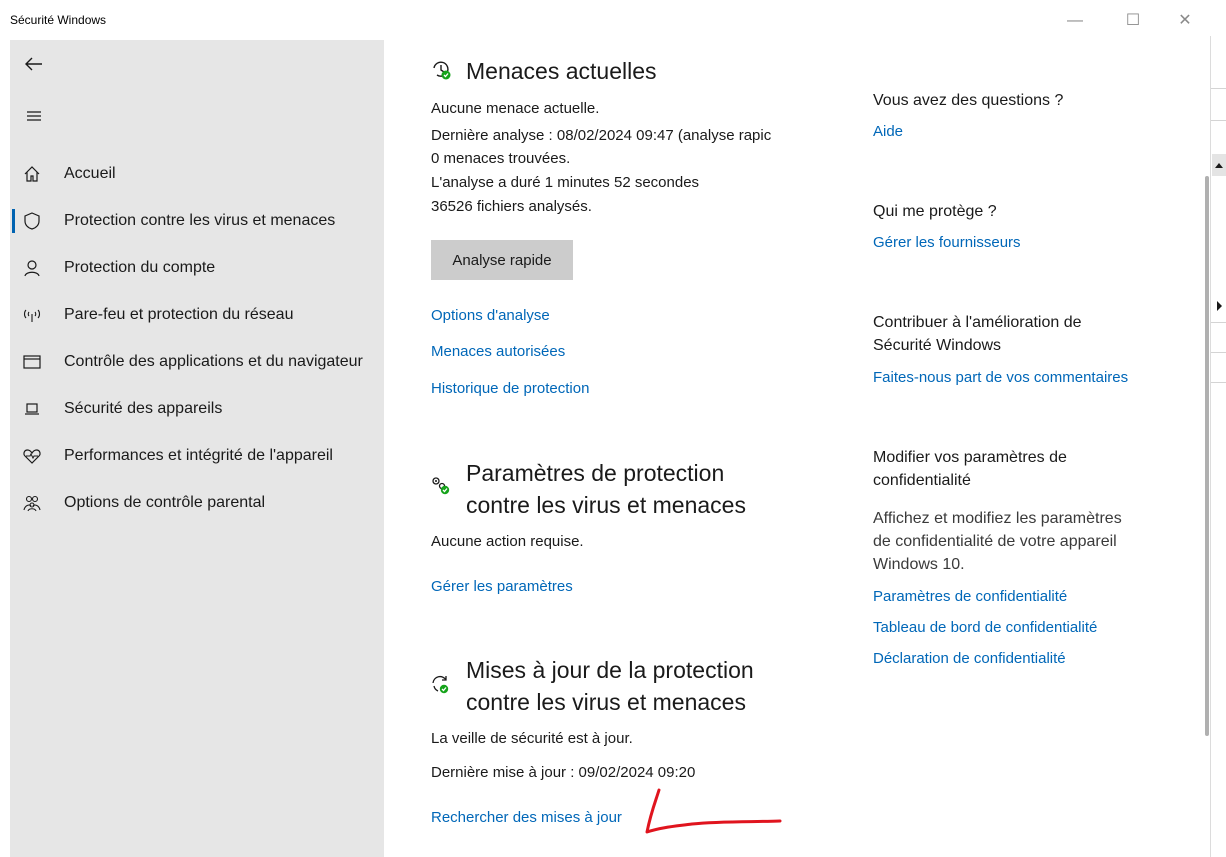  What do you see at coordinates (970, 457) in the screenshot?
I see `privacy-heading-line1: Modifier vos paramètres de` at bounding box center [970, 457].